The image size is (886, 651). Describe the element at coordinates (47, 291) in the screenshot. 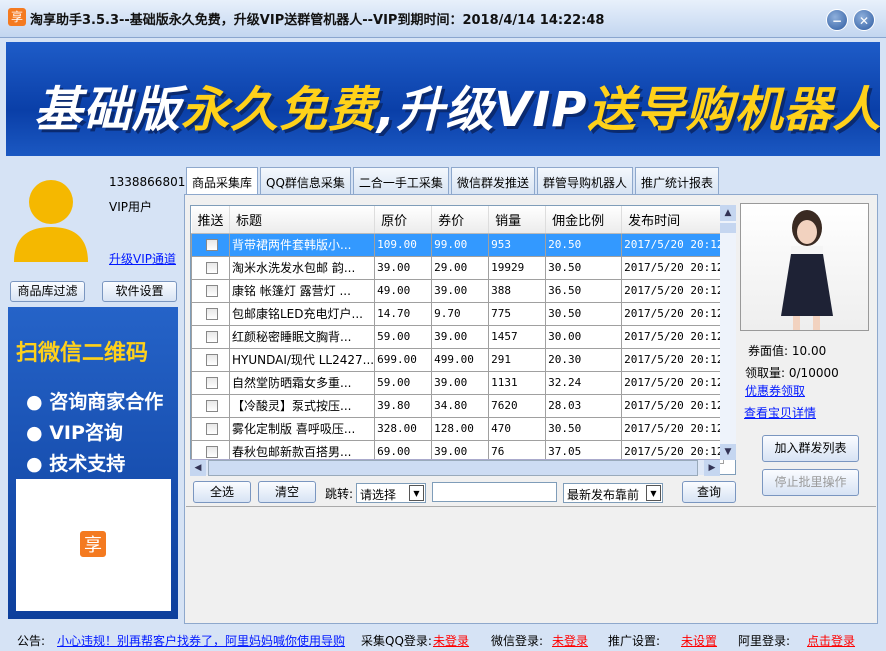

I see `product-filter-button: 商品库过滤` at that location.